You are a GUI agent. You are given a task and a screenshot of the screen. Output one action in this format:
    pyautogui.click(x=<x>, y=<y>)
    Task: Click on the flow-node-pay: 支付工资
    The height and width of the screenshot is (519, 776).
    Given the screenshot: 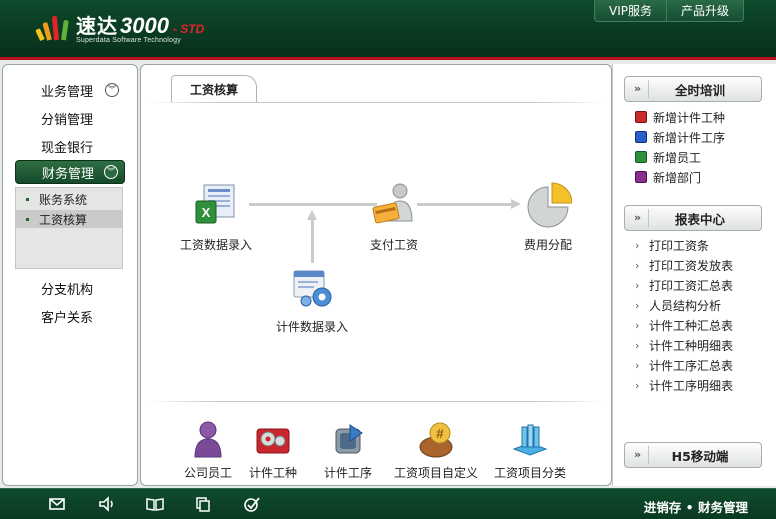 What is the action you would take?
    pyautogui.click(x=394, y=217)
    